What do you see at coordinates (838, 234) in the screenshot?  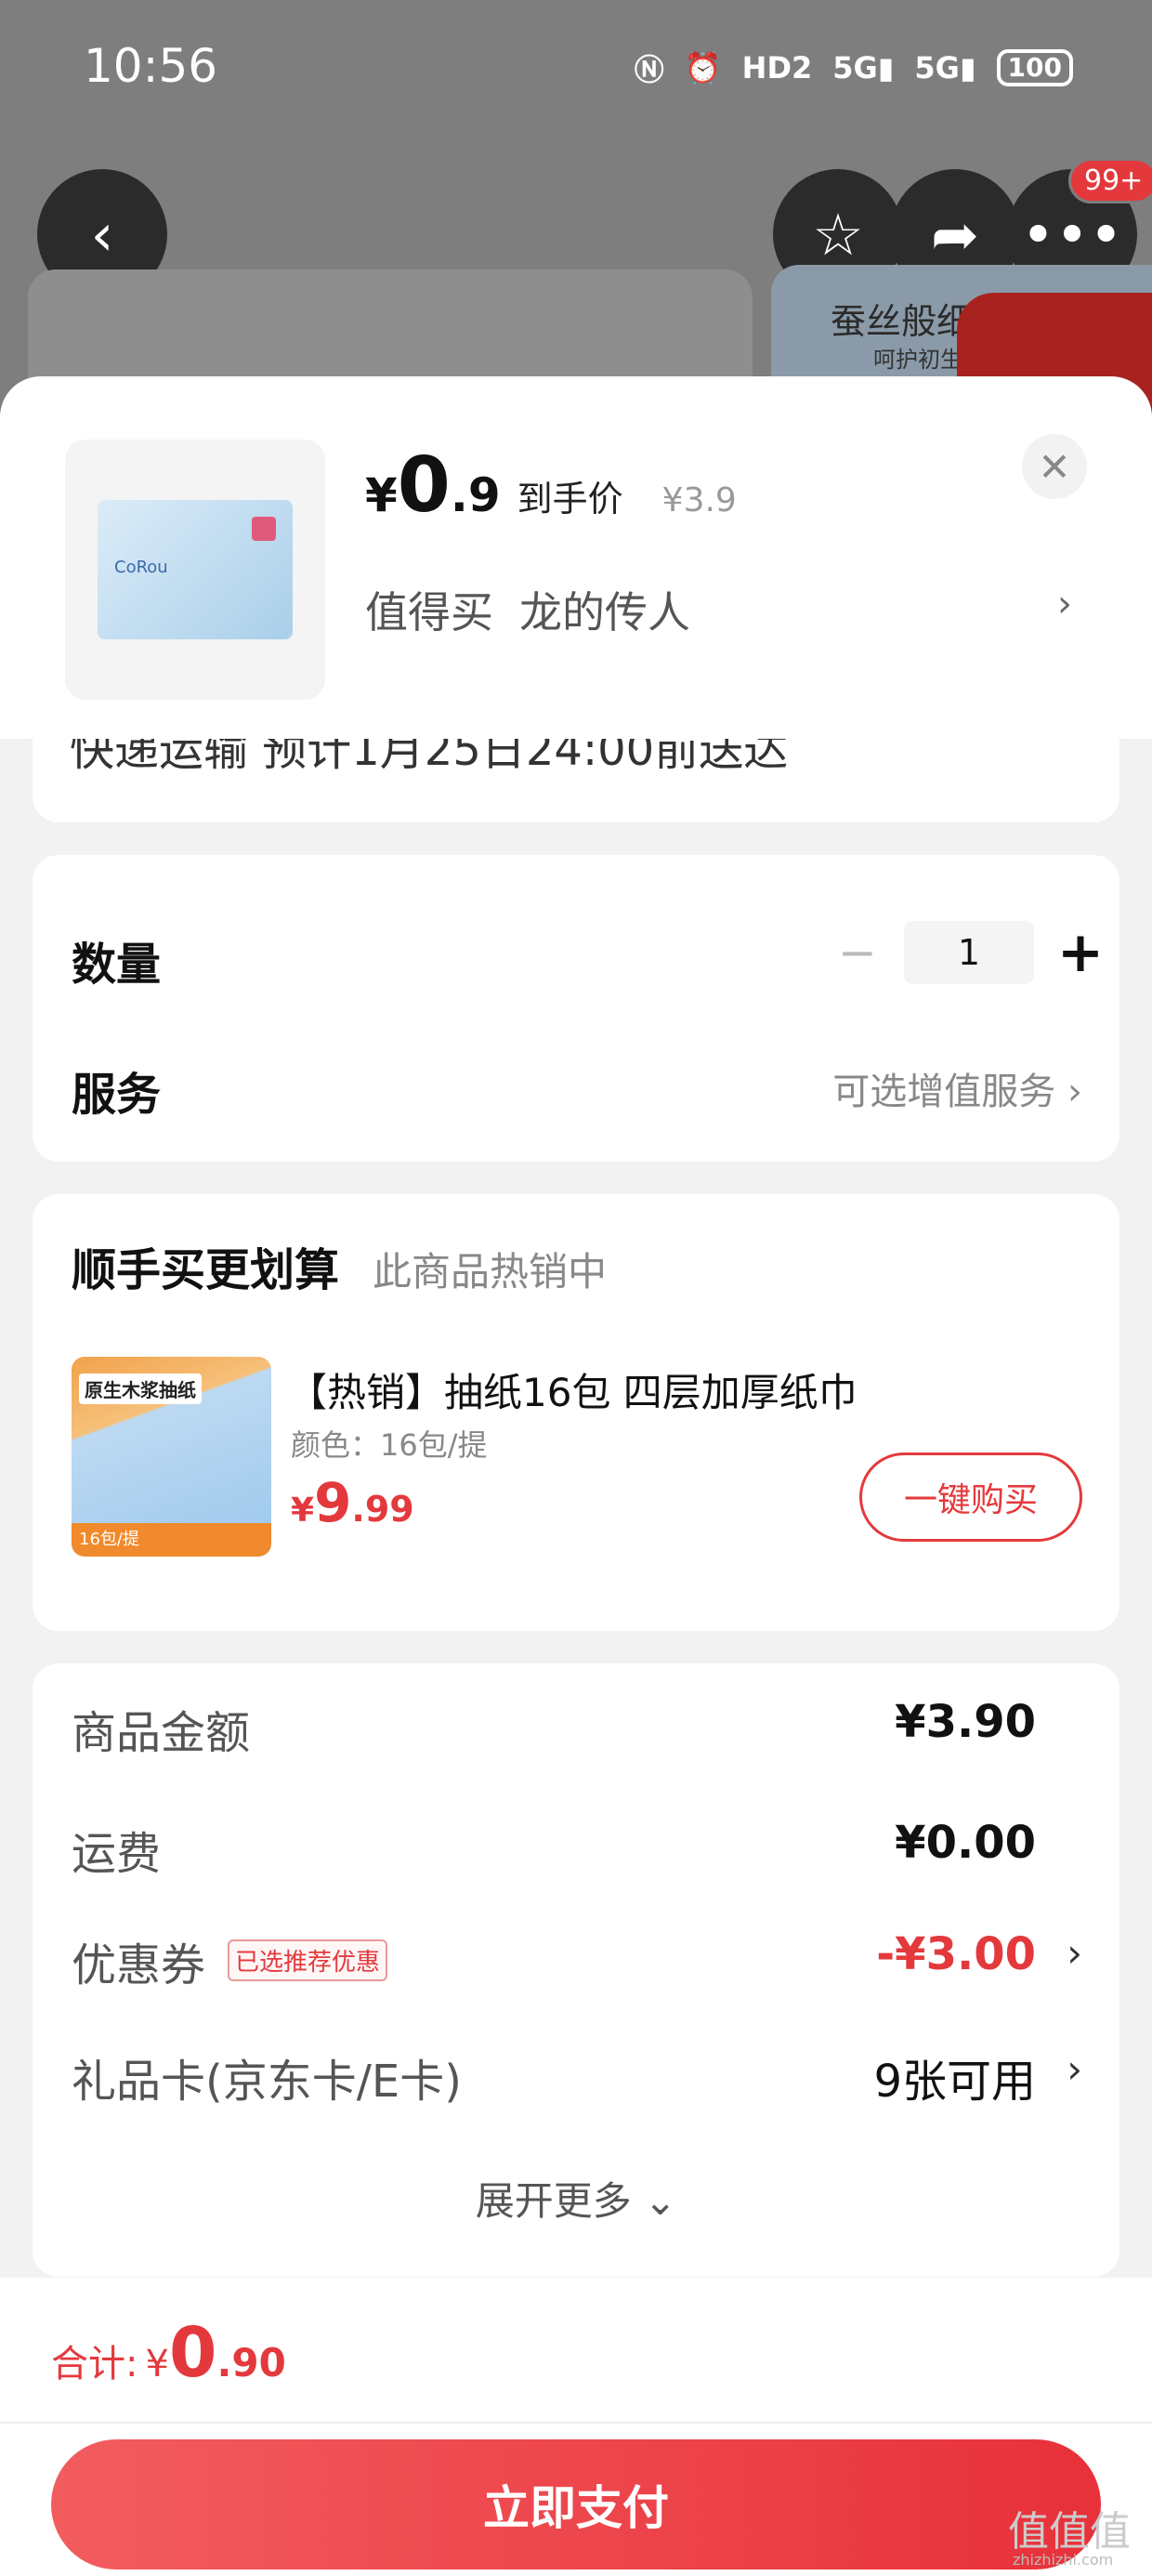 I see `star-icon: ☆` at bounding box center [838, 234].